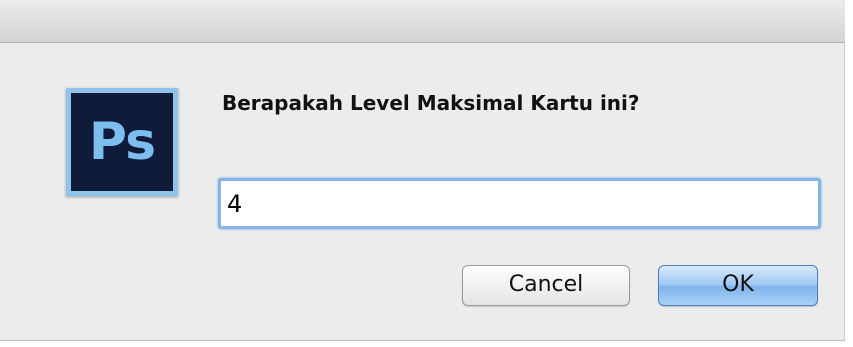 This screenshot has width=853, height=347. I want to click on prompt-text: Berapakah Level Maksimal Kartu ini?, so click(431, 103).